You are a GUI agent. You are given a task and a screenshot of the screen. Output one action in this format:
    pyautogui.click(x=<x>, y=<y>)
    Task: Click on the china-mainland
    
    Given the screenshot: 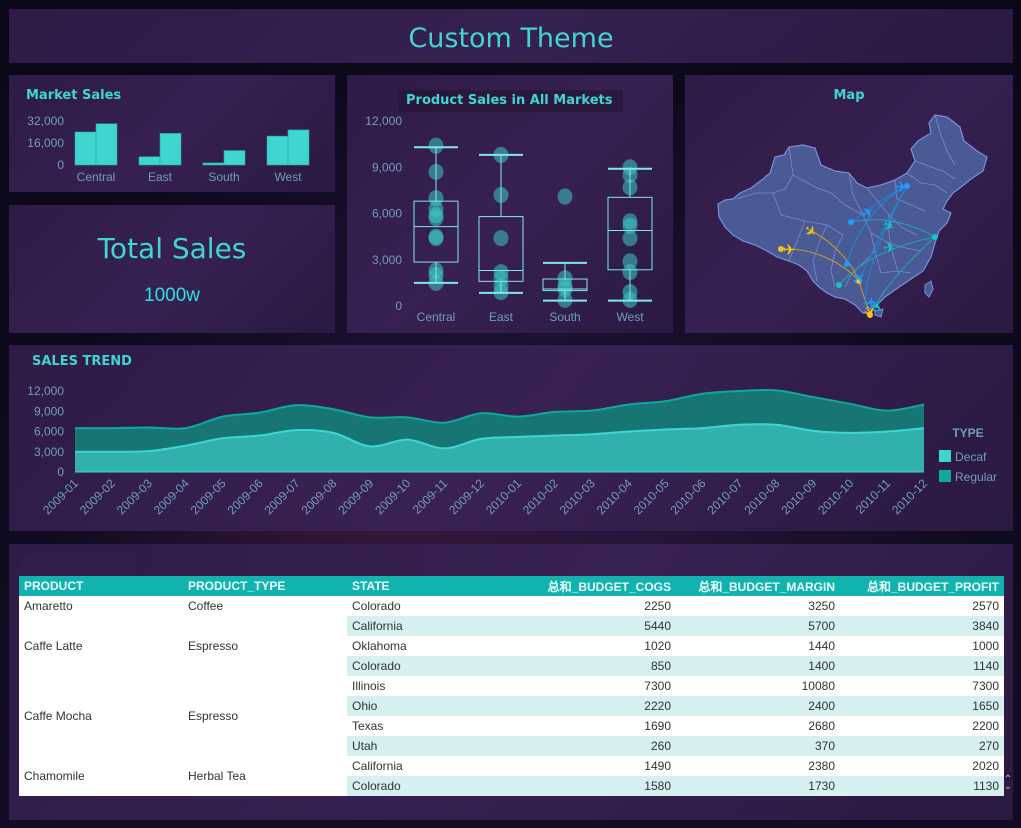 What is the action you would take?
    pyautogui.click(x=852, y=214)
    